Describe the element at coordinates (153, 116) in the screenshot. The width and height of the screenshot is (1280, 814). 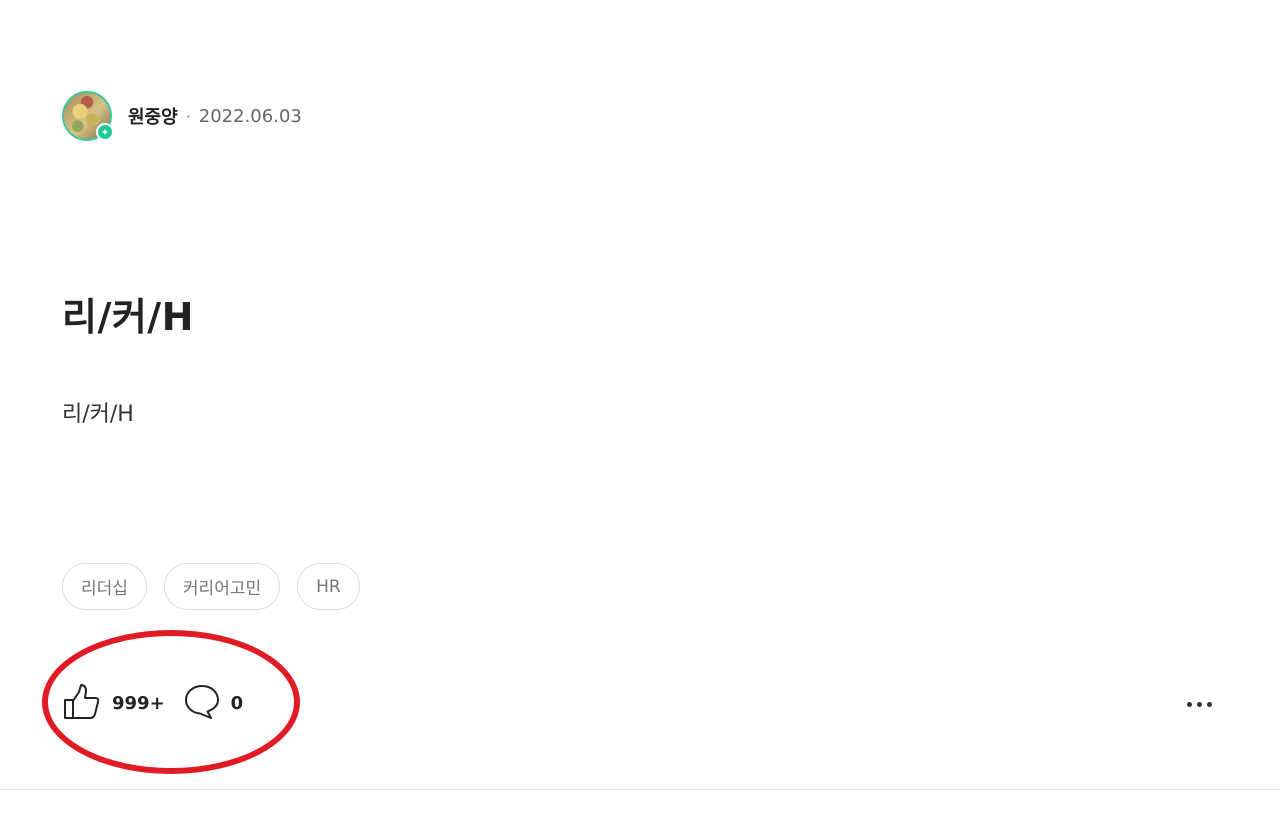
I see `author-name: 원중양` at that location.